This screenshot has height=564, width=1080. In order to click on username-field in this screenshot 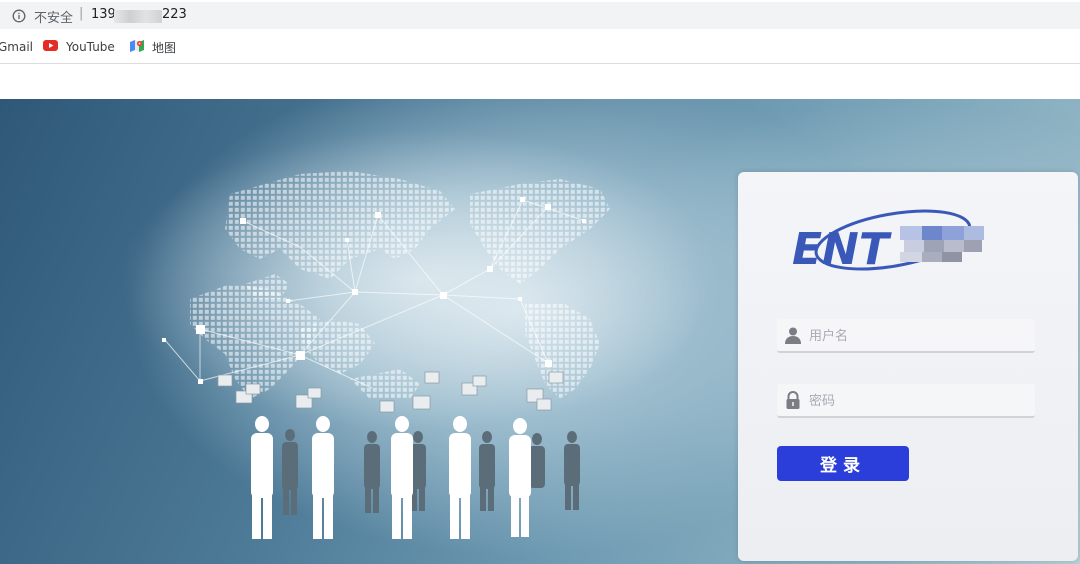, I will do `click(906, 336)`.